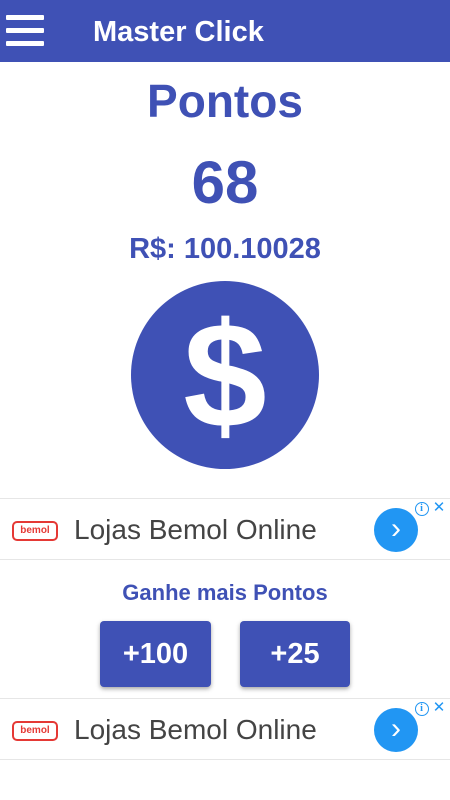 Image resolution: width=450 pixels, height=800 pixels. I want to click on dollar-click-button: $, so click(225, 375).